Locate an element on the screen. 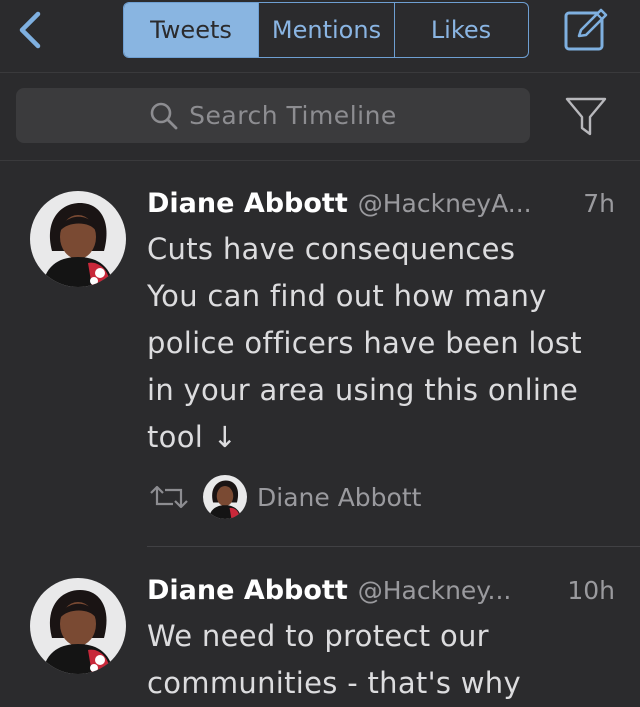 Image resolution: width=640 pixels, height=707 pixels. search-placeholder: Search Timeline is located at coordinates (293, 115).